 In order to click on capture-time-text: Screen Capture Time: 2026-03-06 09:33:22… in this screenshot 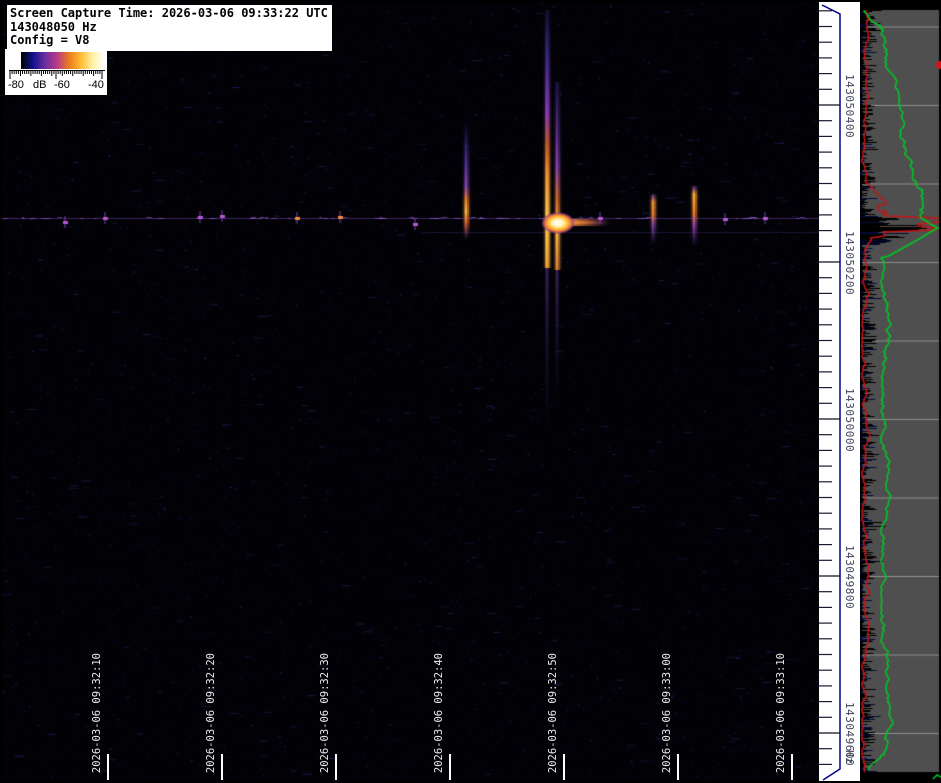, I will do `click(169, 13)`.